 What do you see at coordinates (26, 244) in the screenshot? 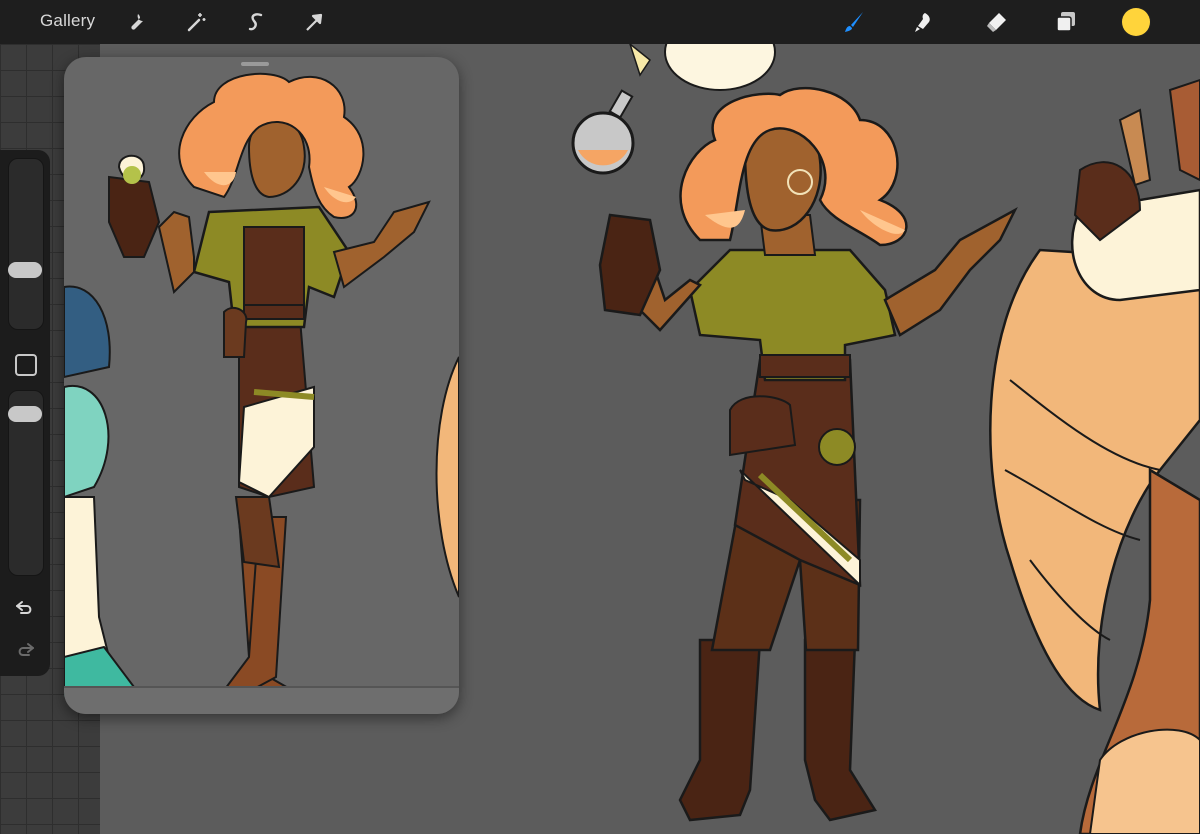
I see `brush-size-slider` at bounding box center [26, 244].